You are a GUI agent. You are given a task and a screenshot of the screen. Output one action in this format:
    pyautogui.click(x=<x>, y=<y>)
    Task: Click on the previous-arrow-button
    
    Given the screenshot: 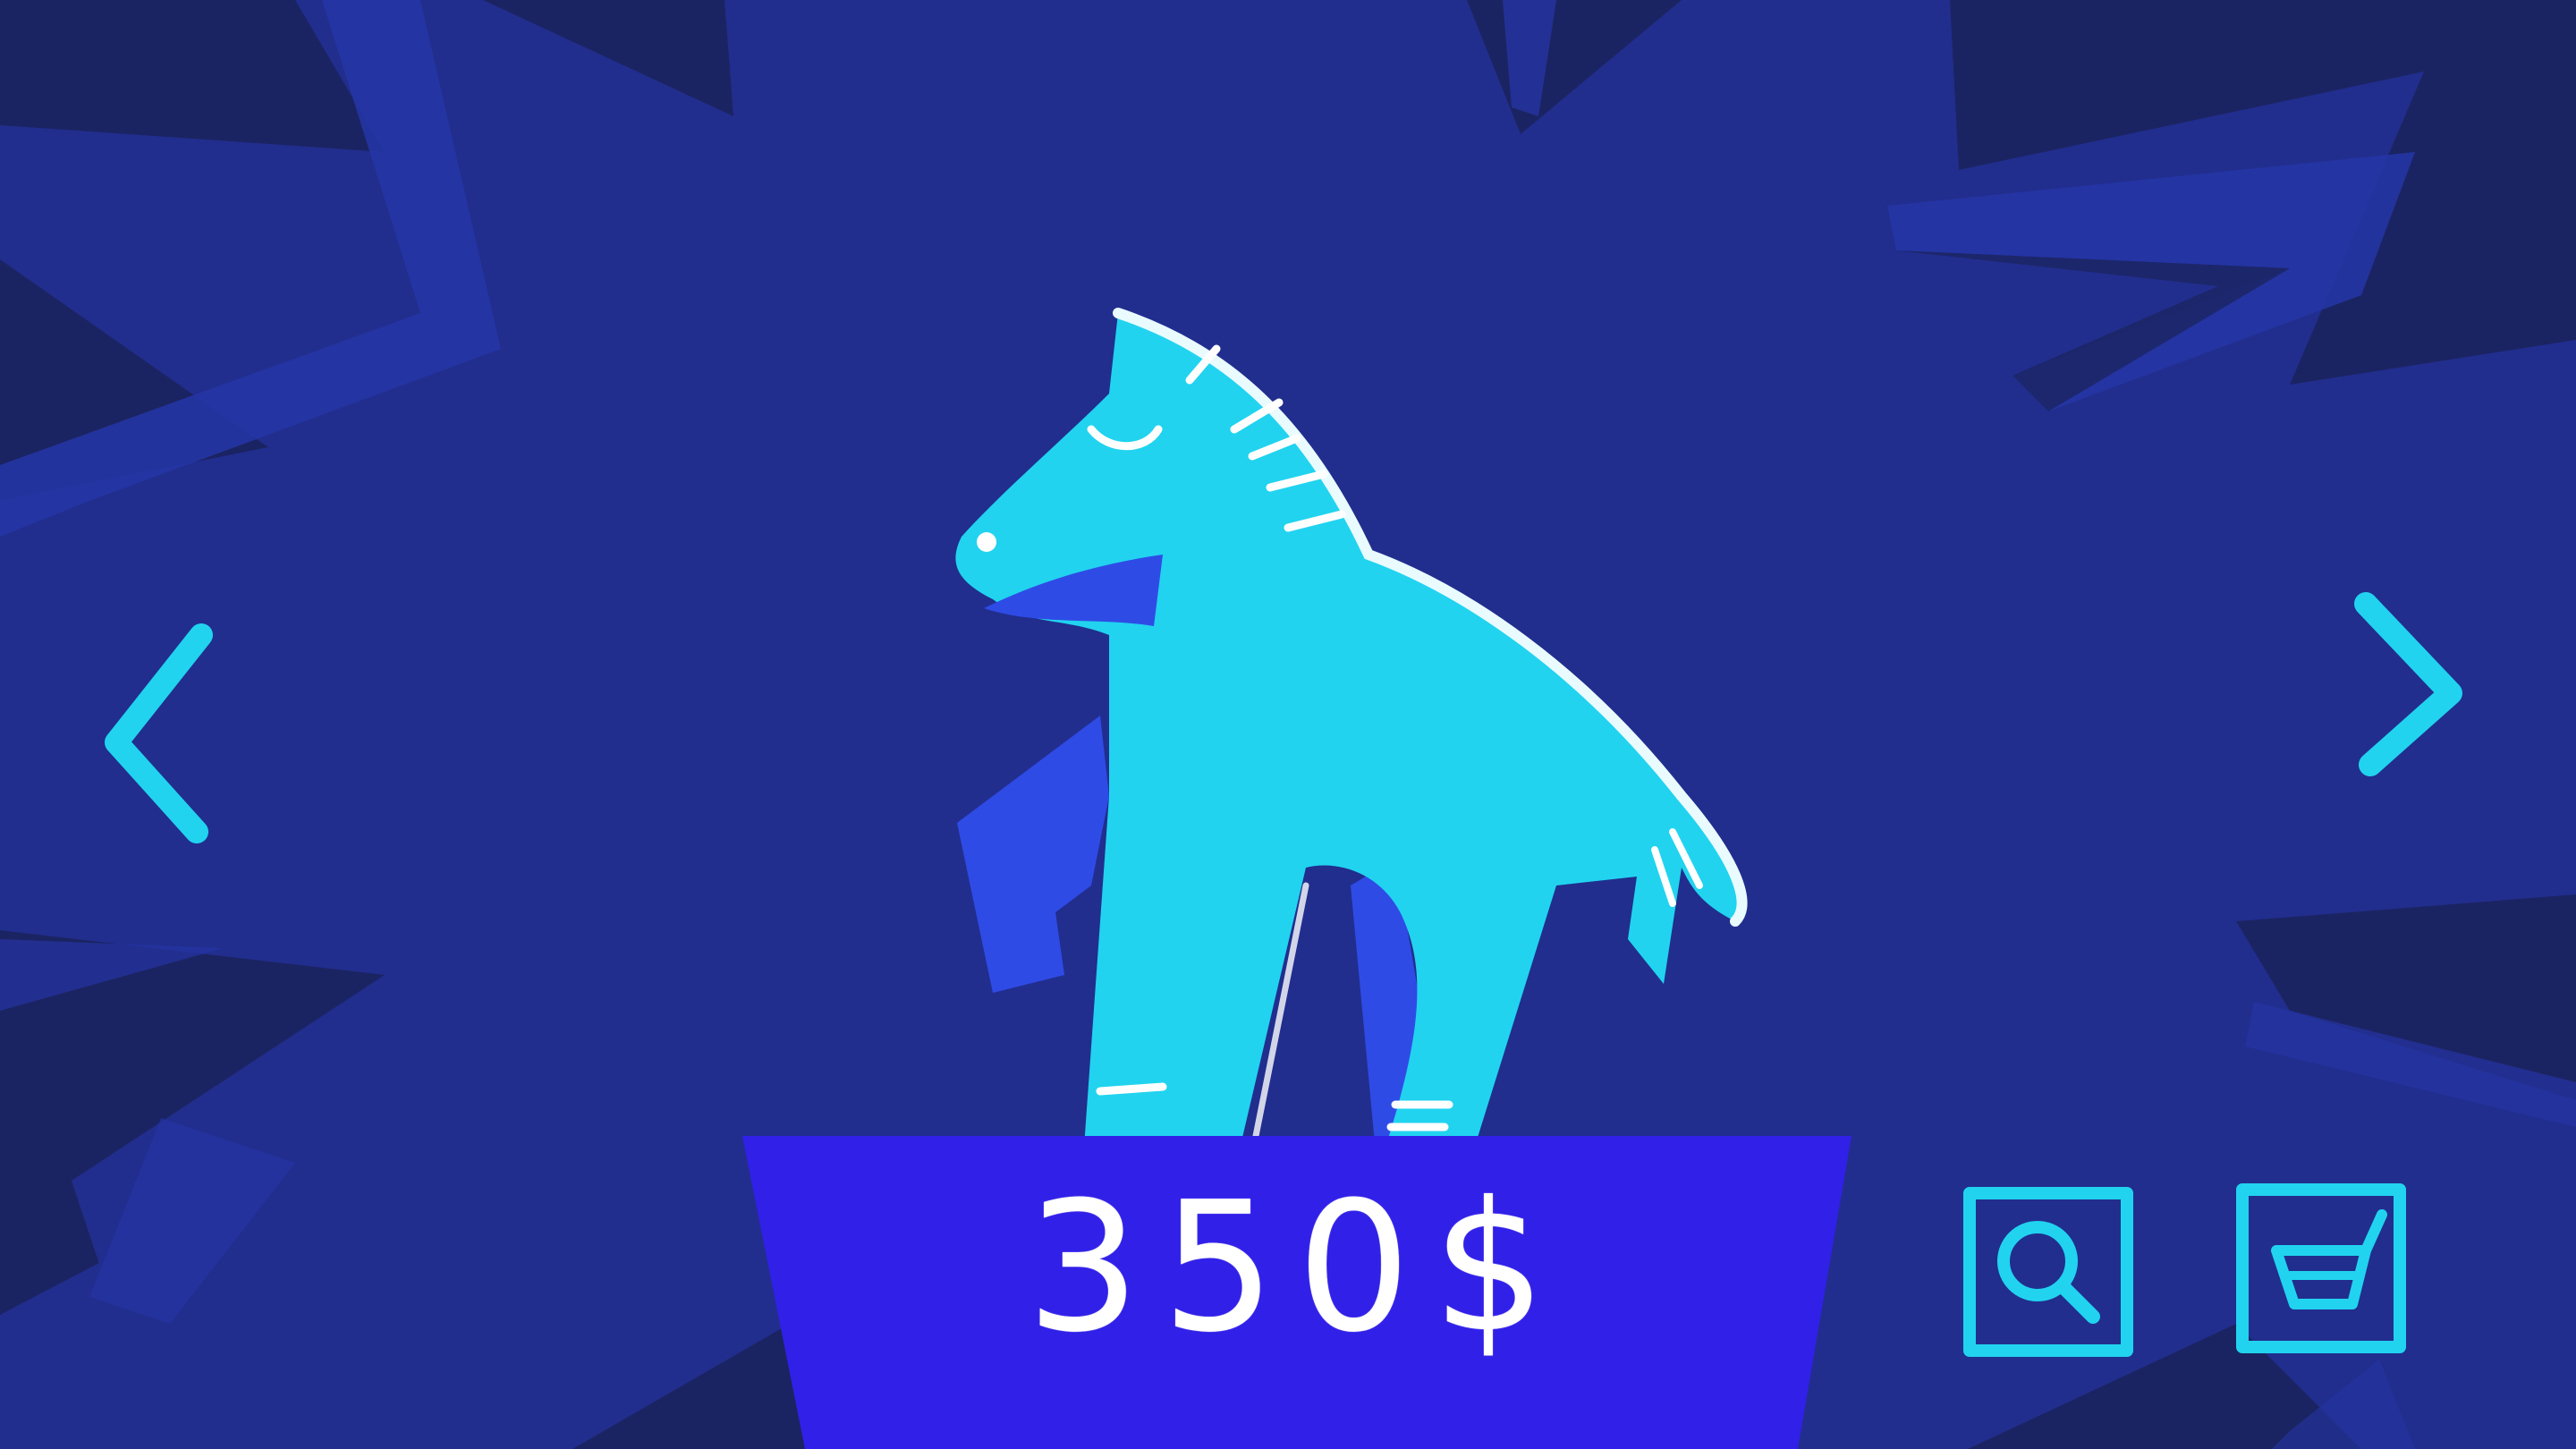 What is the action you would take?
    pyautogui.click(x=156, y=733)
    